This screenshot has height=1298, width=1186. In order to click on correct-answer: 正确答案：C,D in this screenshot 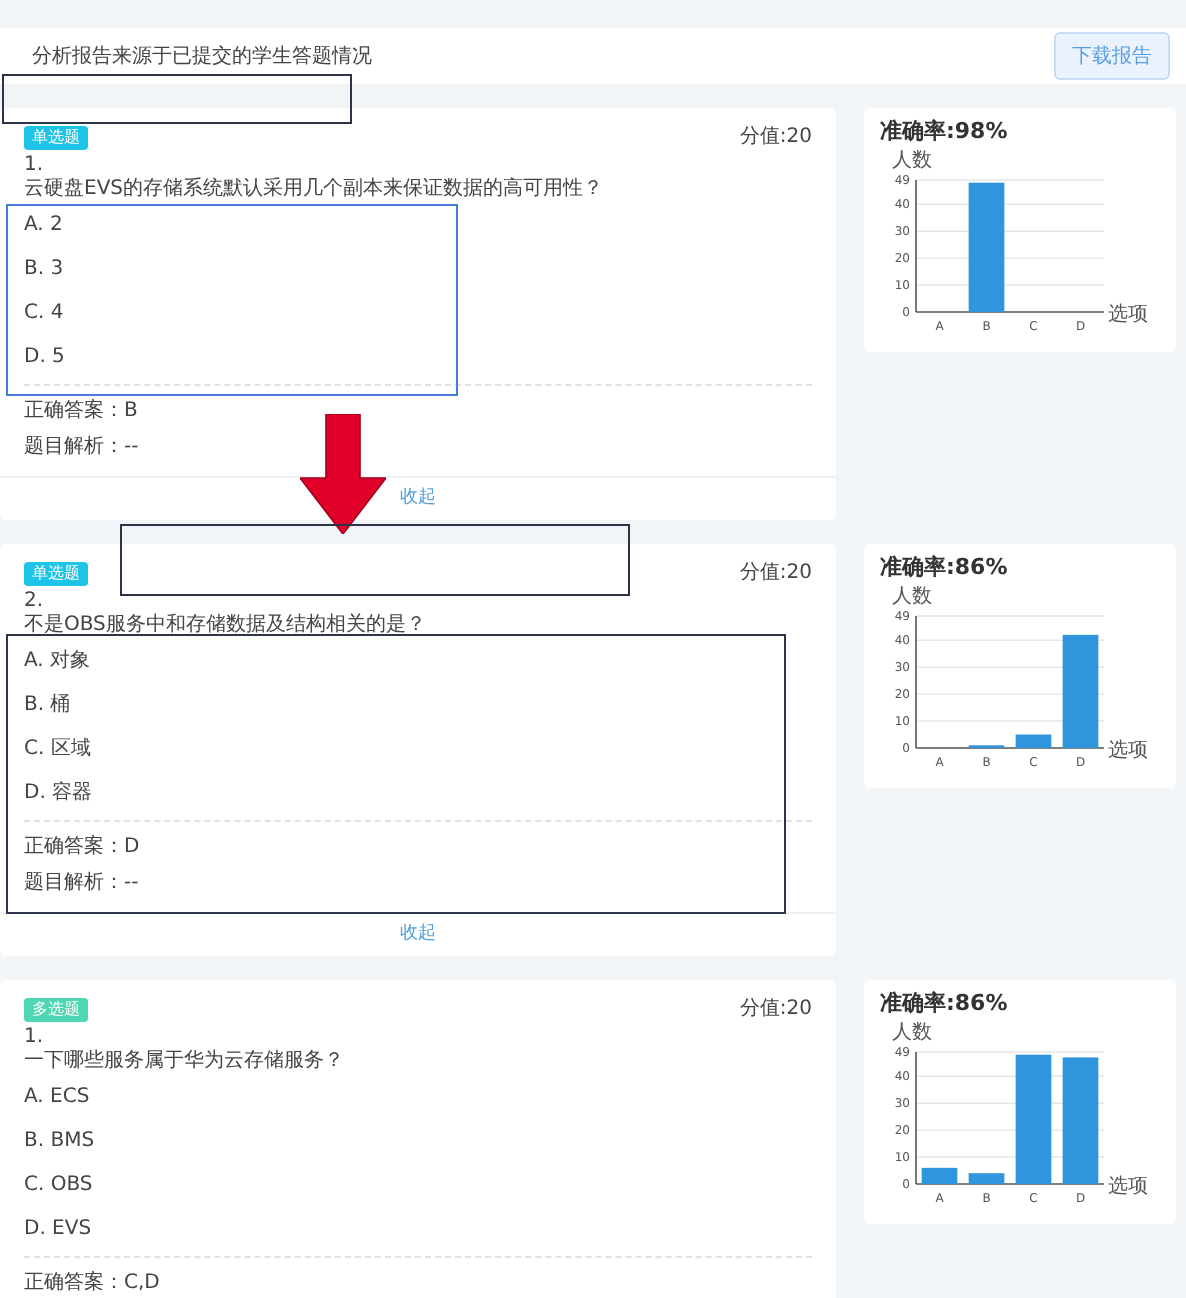, I will do `click(92, 1284)`.